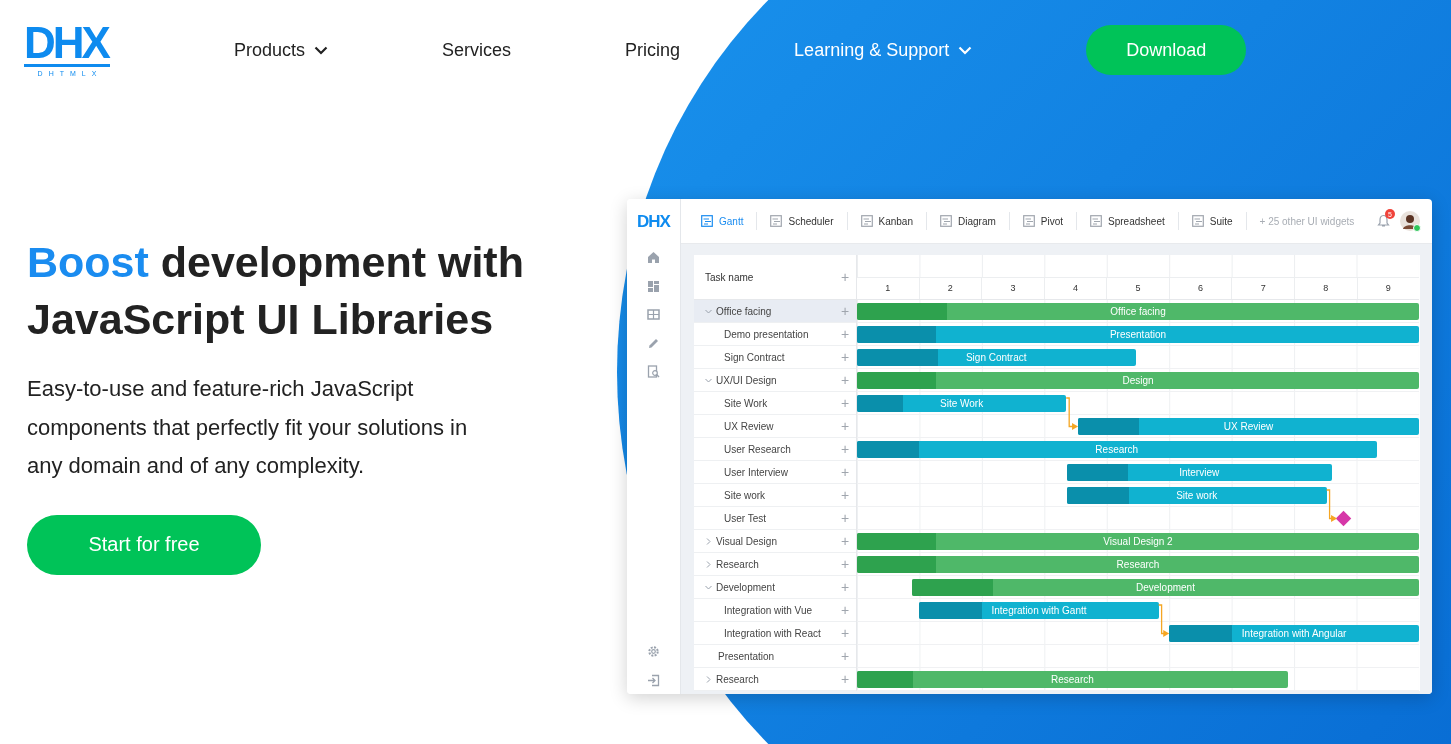 This screenshot has height=744, width=1451. Describe the element at coordinates (775, 334) in the screenshot. I see `task-row: Demo presentation +` at that location.